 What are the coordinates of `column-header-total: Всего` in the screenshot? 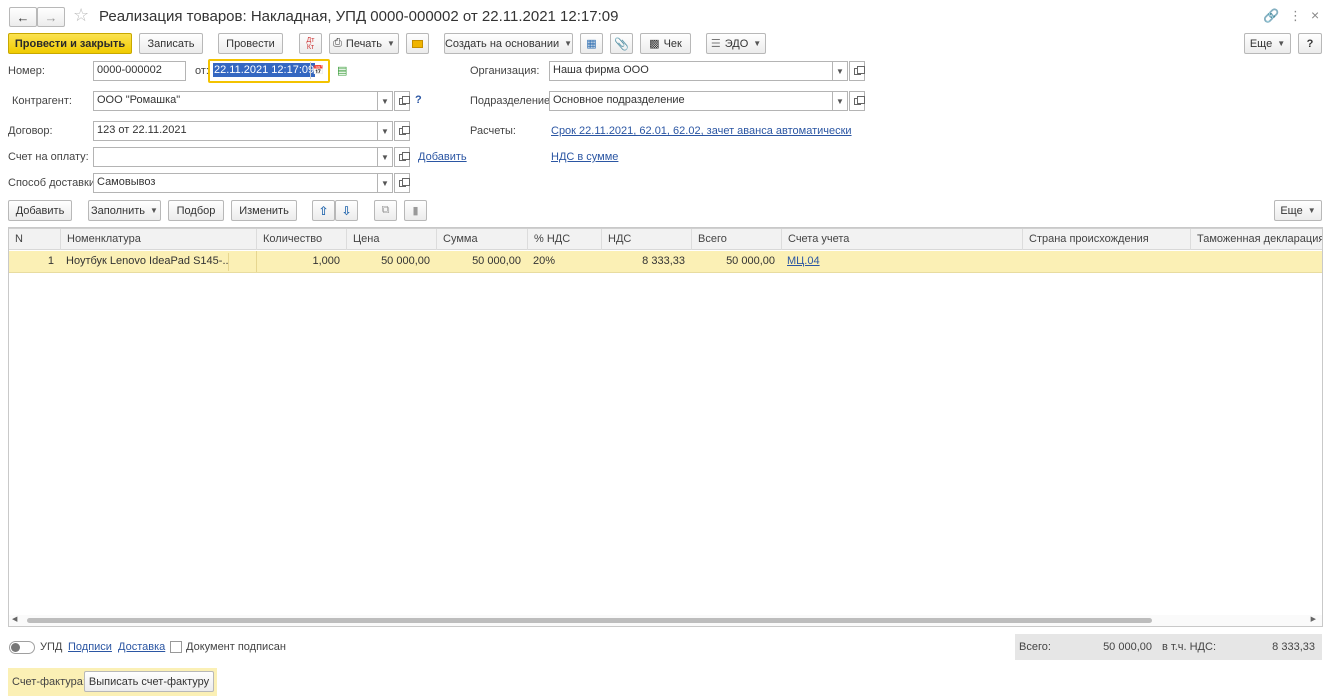 It's located at (736, 239).